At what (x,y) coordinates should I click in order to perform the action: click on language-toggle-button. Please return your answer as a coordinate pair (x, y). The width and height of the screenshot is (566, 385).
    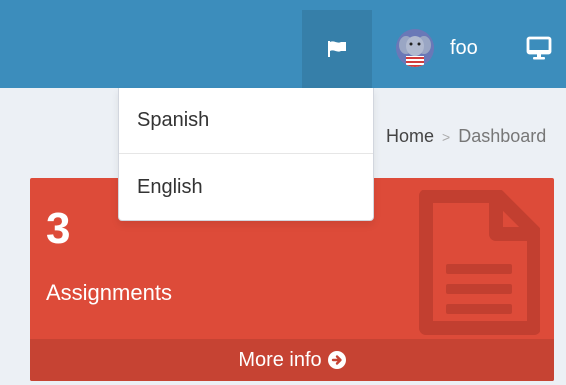
    Looking at the image, I should click on (337, 49).